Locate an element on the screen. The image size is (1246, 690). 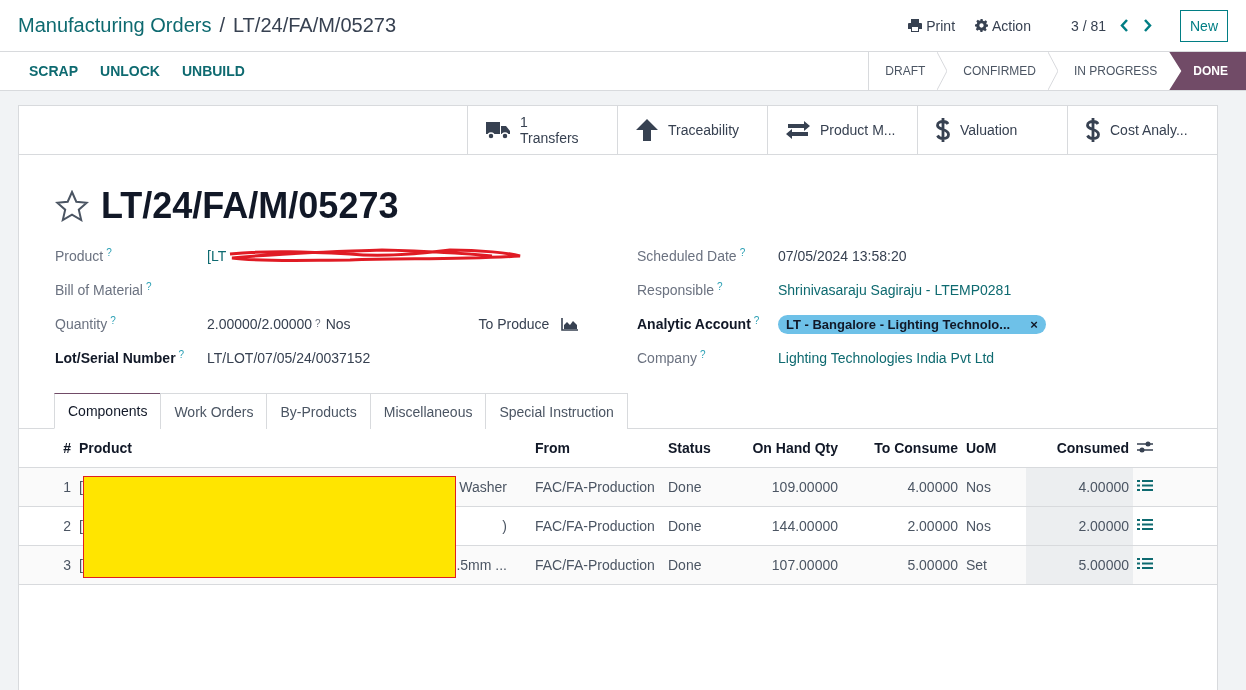
area-chart-icon is located at coordinates (570, 324).